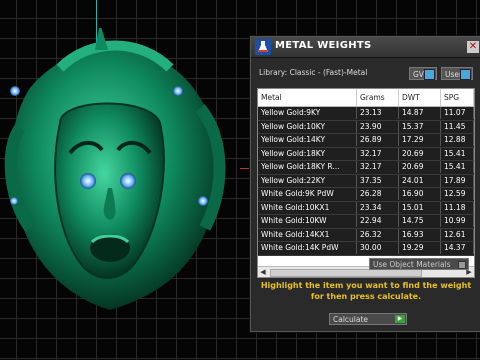  What do you see at coordinates (457, 234) in the screenshot?
I see `spg-cell: 12.61` at bounding box center [457, 234].